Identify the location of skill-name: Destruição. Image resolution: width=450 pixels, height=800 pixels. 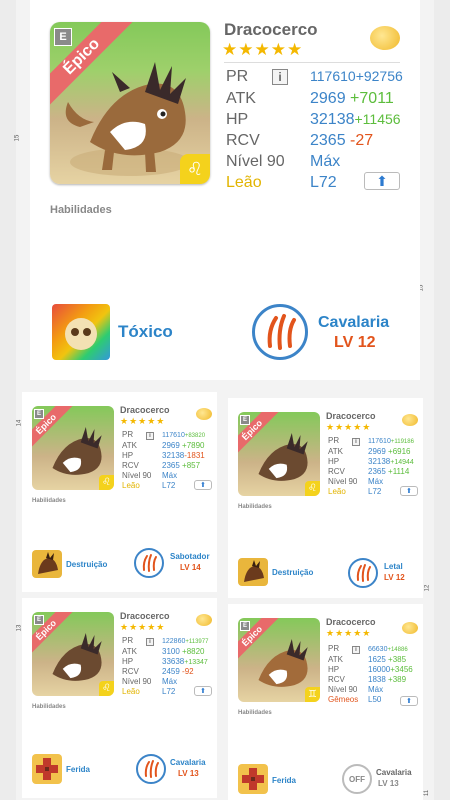
(293, 572).